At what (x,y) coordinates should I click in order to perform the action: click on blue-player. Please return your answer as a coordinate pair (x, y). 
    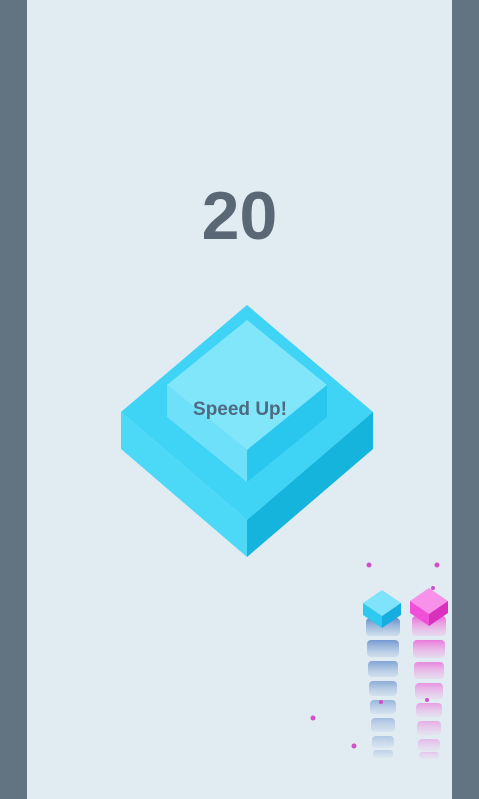
    Looking at the image, I should click on (382, 674).